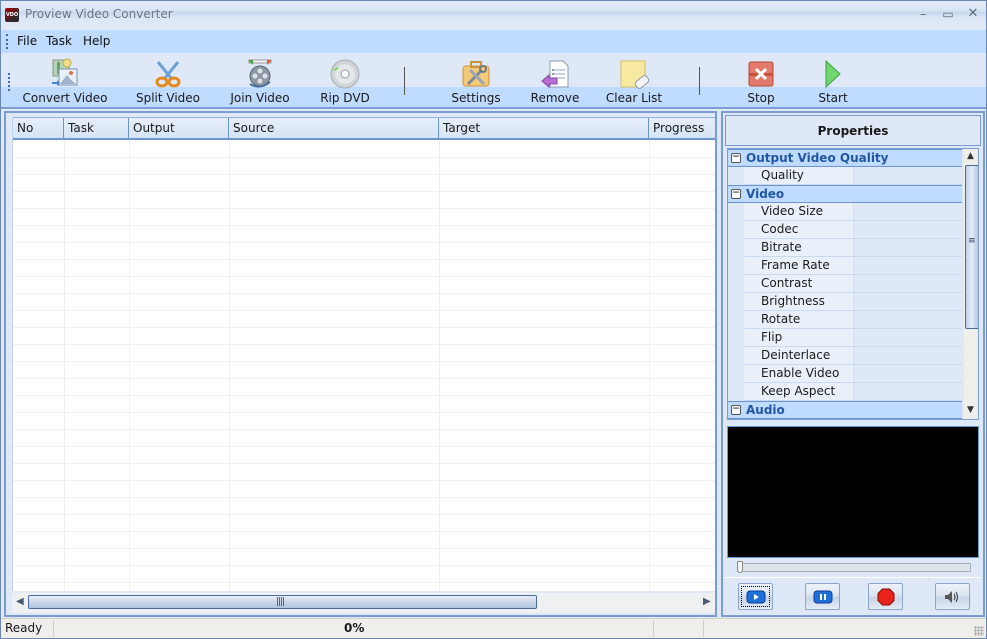  I want to click on stop-button: Stop, so click(761, 80).